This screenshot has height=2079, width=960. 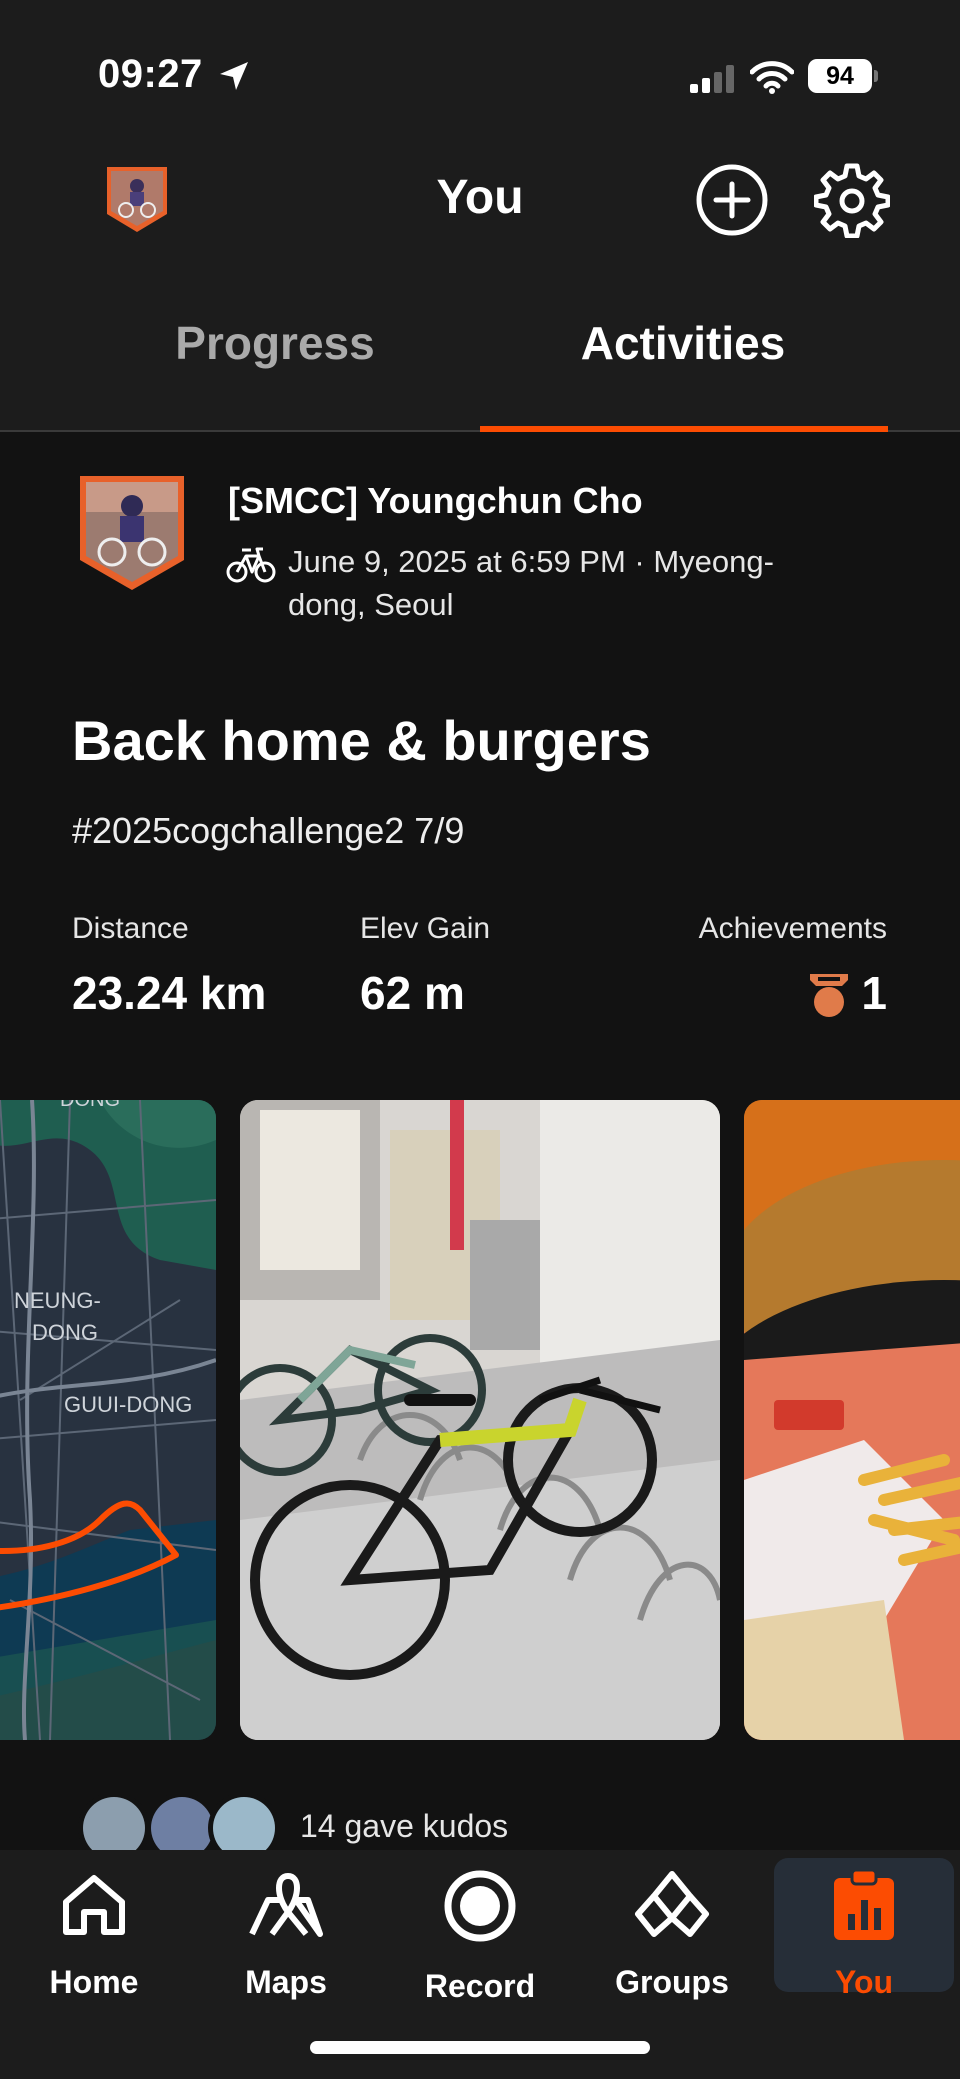 I want to click on athlete-avatar, so click(x=132, y=533).